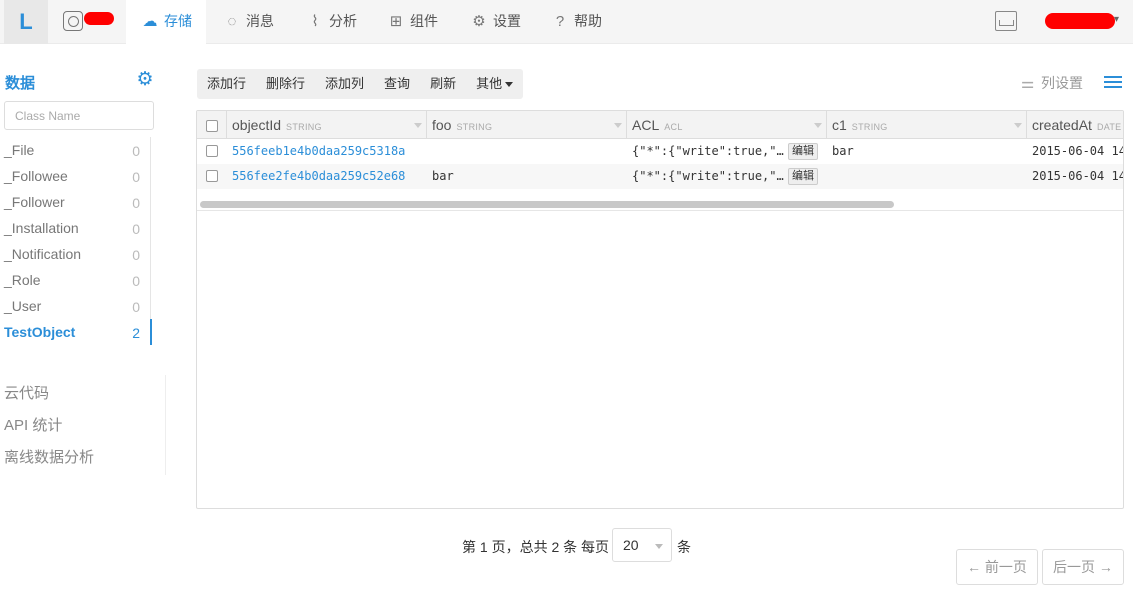 This screenshot has height=599, width=1133. I want to click on column-name: objectId, so click(257, 125).